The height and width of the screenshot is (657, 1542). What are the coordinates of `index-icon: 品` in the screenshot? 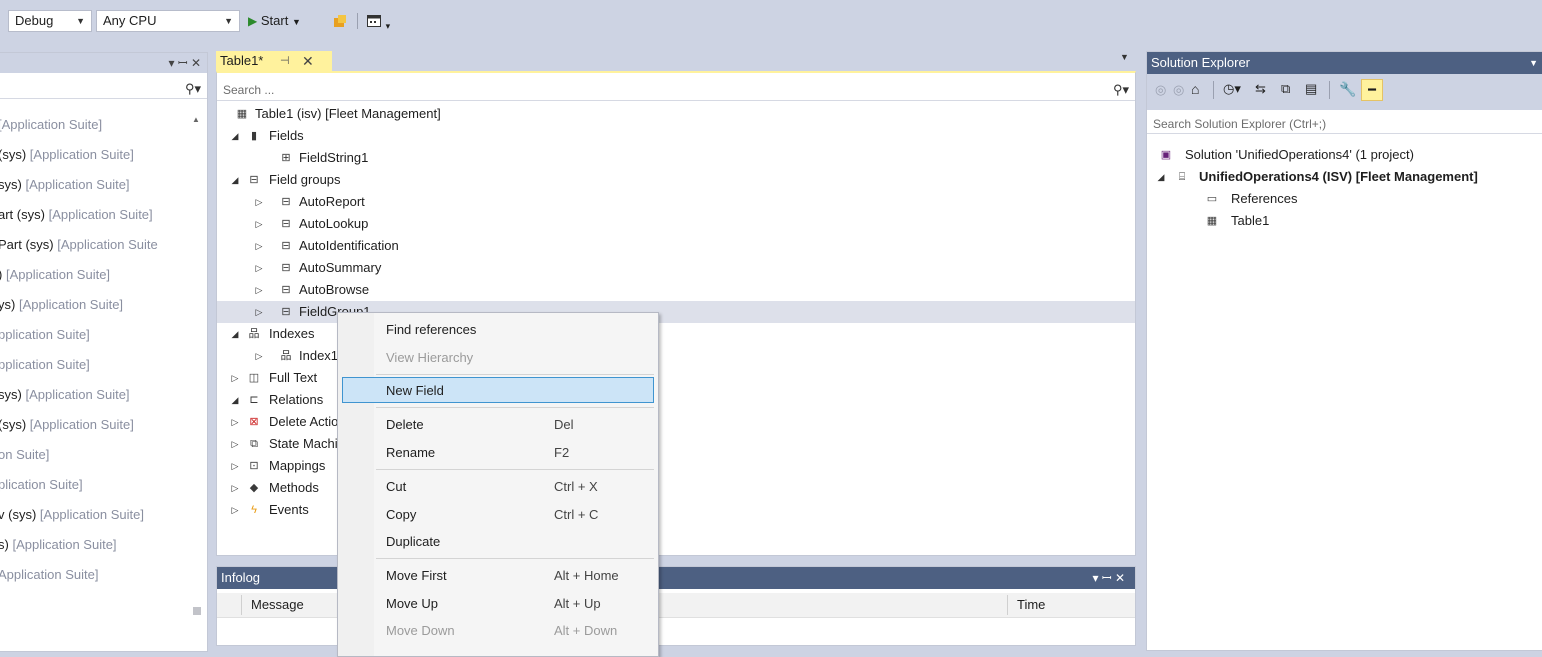 It's located at (254, 334).